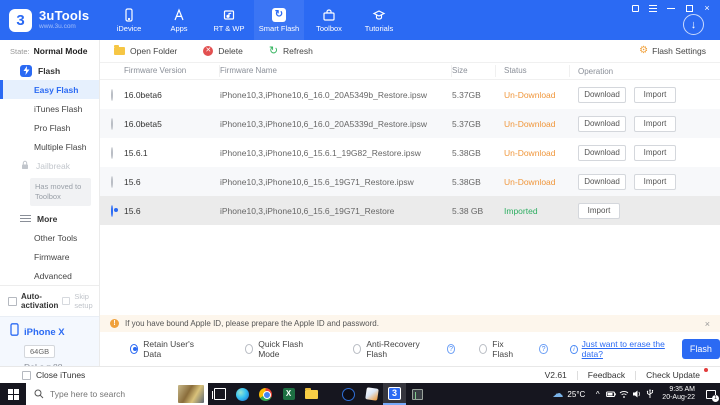 The height and width of the screenshot is (405, 720). What do you see at coordinates (623, 394) in the screenshot?
I see `network-icon` at bounding box center [623, 394].